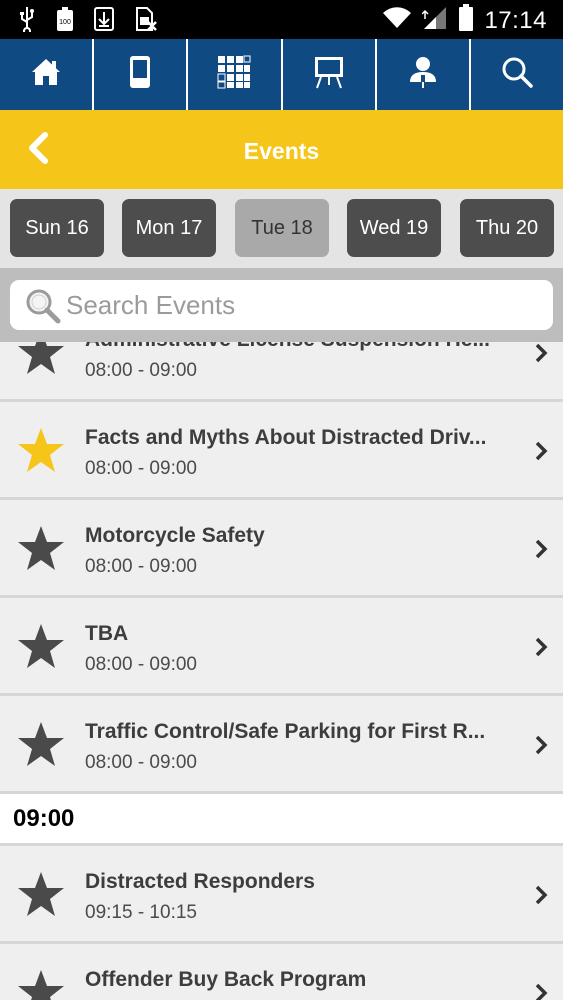 This screenshot has height=1000, width=563. I want to click on search-bar, so click(281, 305).